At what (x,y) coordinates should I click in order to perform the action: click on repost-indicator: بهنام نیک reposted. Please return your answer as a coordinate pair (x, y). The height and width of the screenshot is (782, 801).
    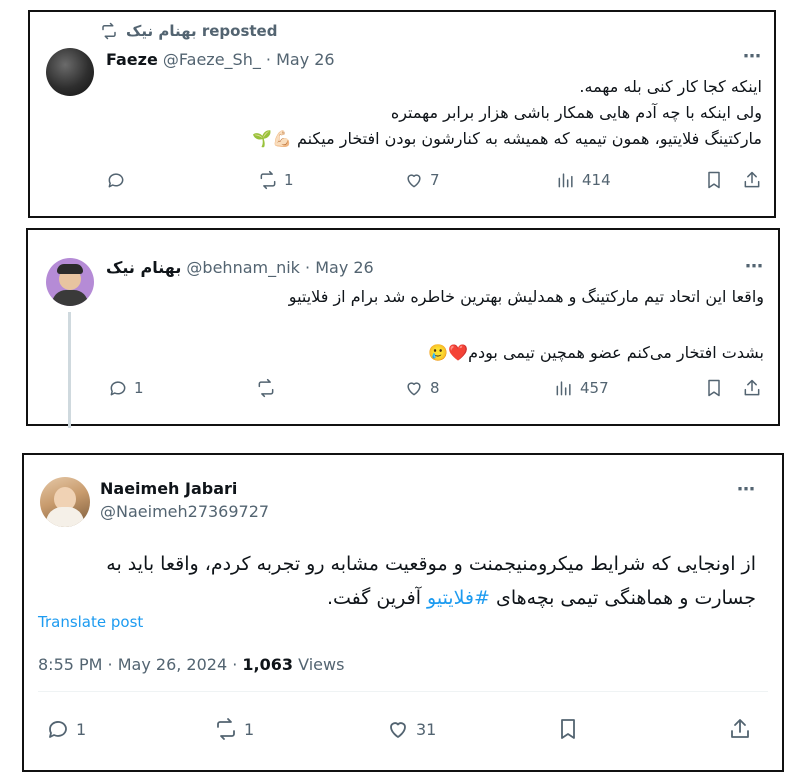
    Looking at the image, I should click on (188, 31).